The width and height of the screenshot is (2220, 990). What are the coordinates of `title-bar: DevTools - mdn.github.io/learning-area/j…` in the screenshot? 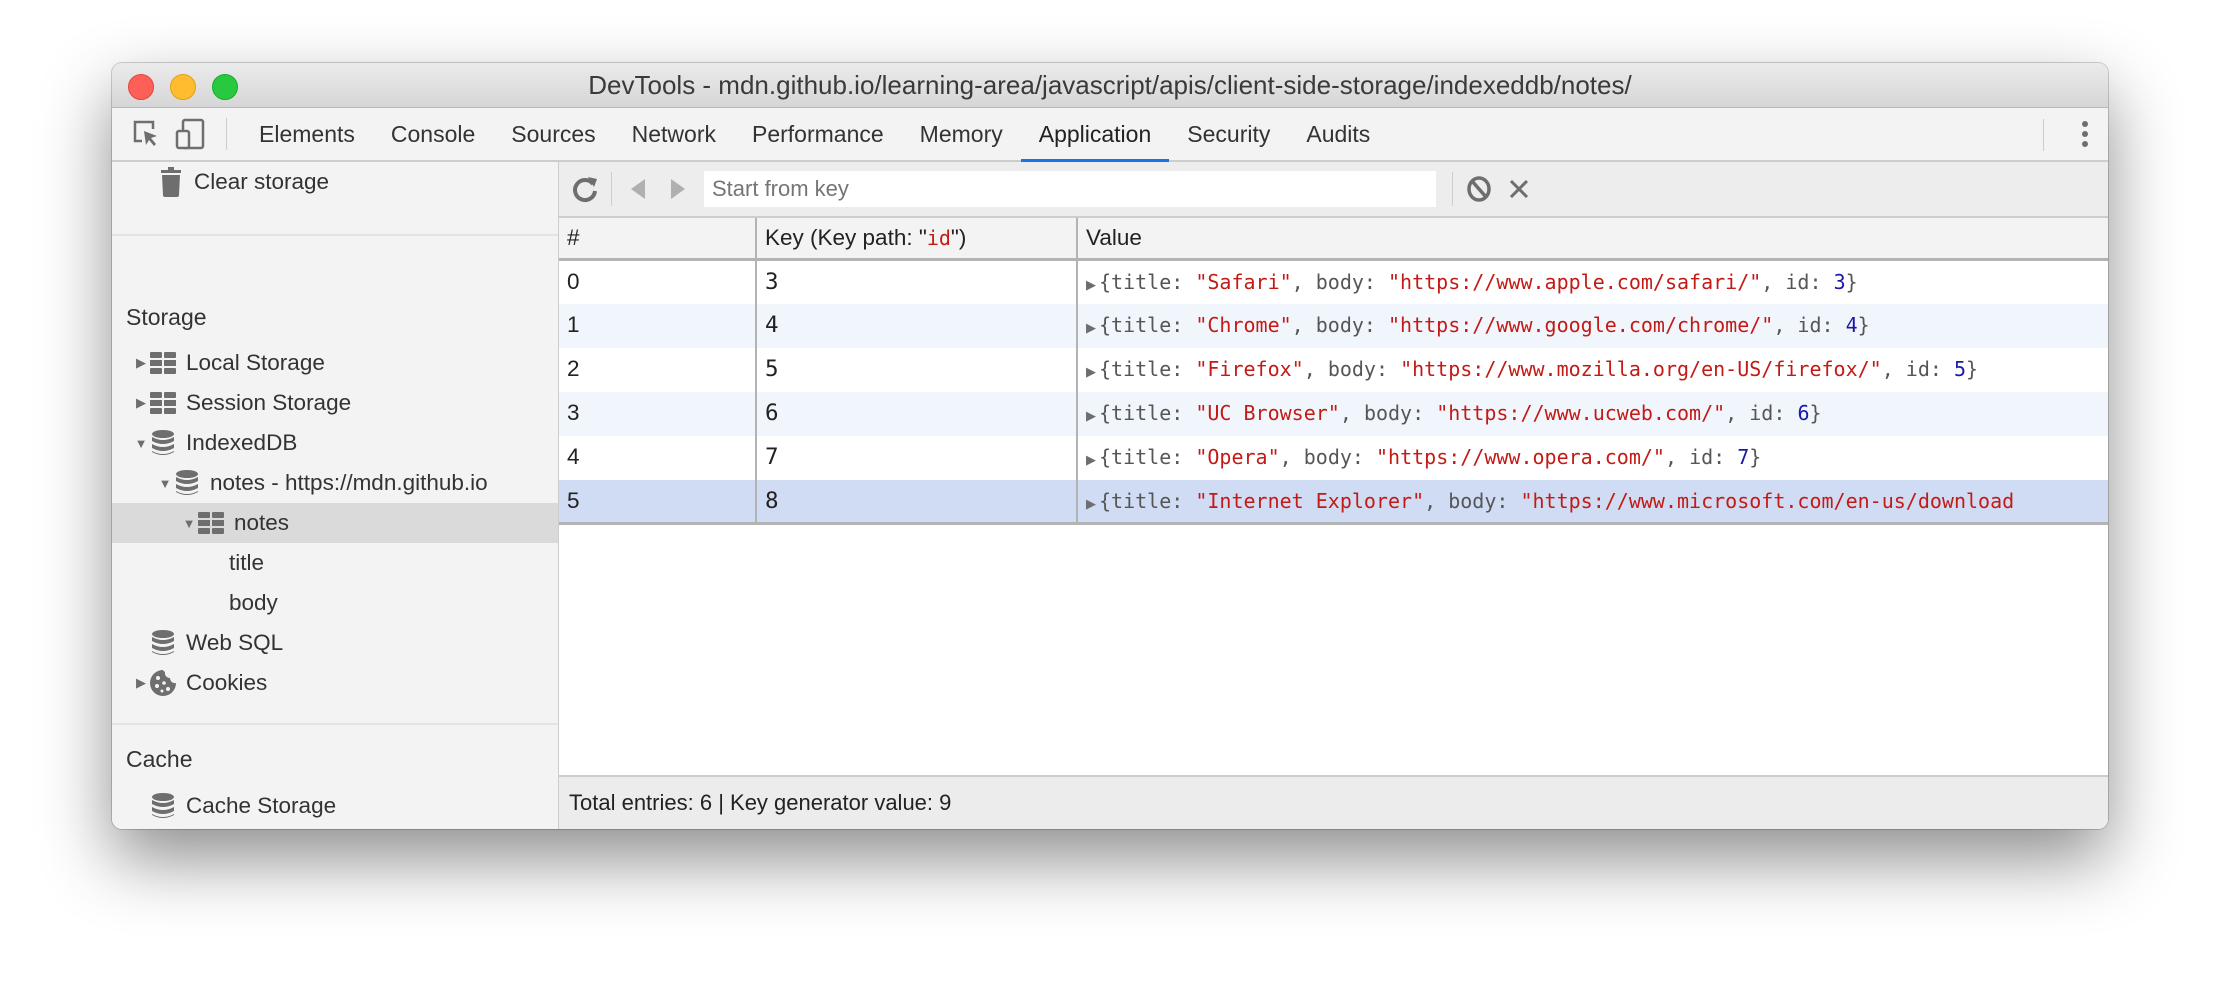 It's located at (1110, 85).